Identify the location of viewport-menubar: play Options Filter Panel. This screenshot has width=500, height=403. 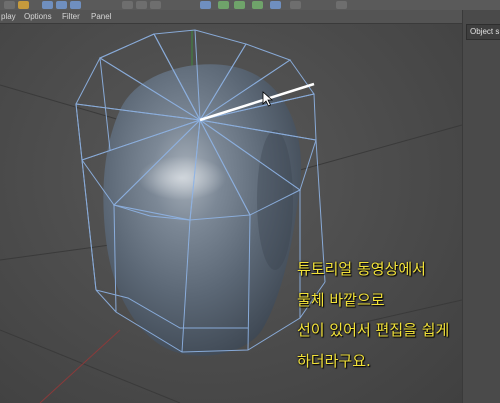
(231, 17).